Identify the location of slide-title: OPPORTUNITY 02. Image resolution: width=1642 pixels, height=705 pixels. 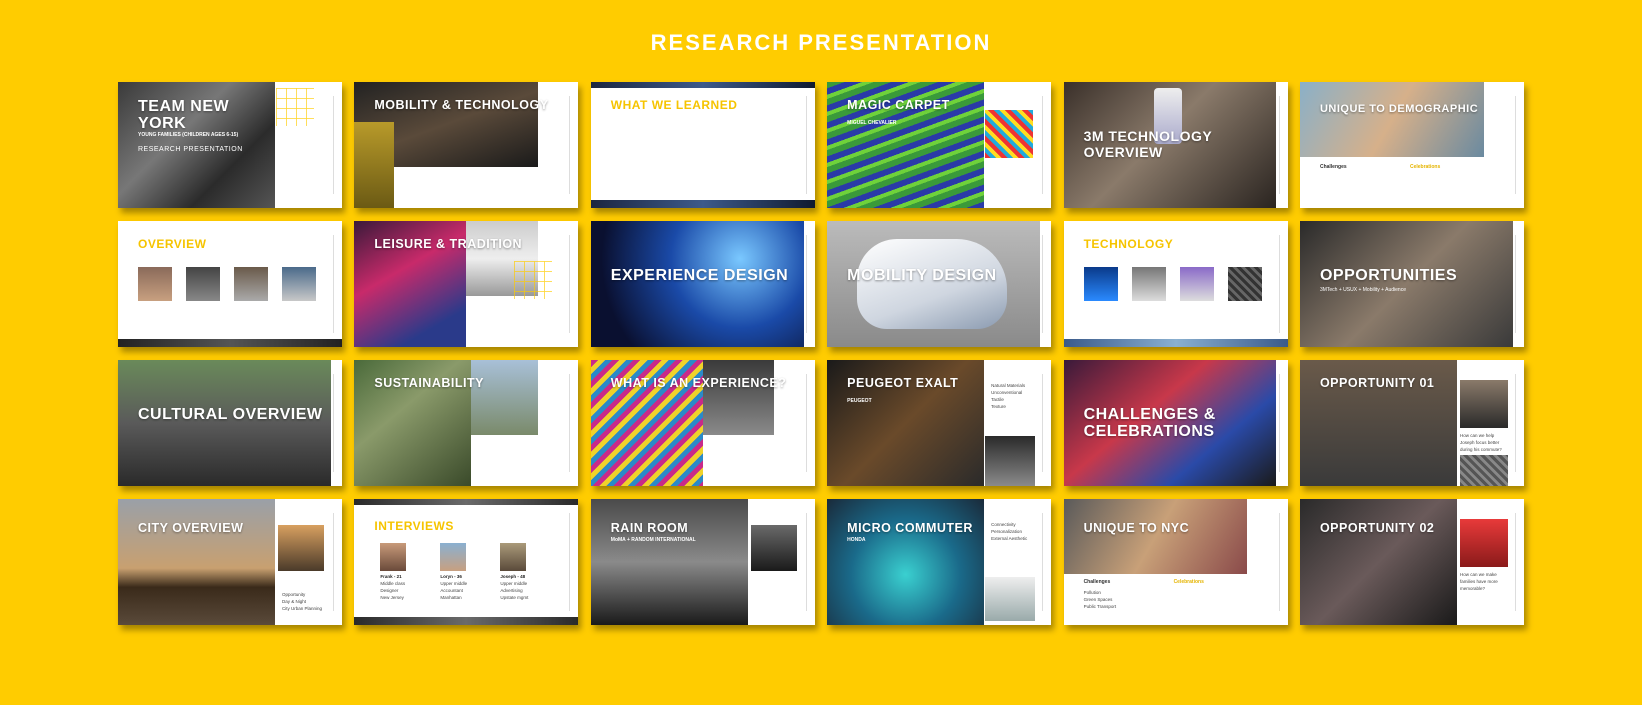
(1377, 528).